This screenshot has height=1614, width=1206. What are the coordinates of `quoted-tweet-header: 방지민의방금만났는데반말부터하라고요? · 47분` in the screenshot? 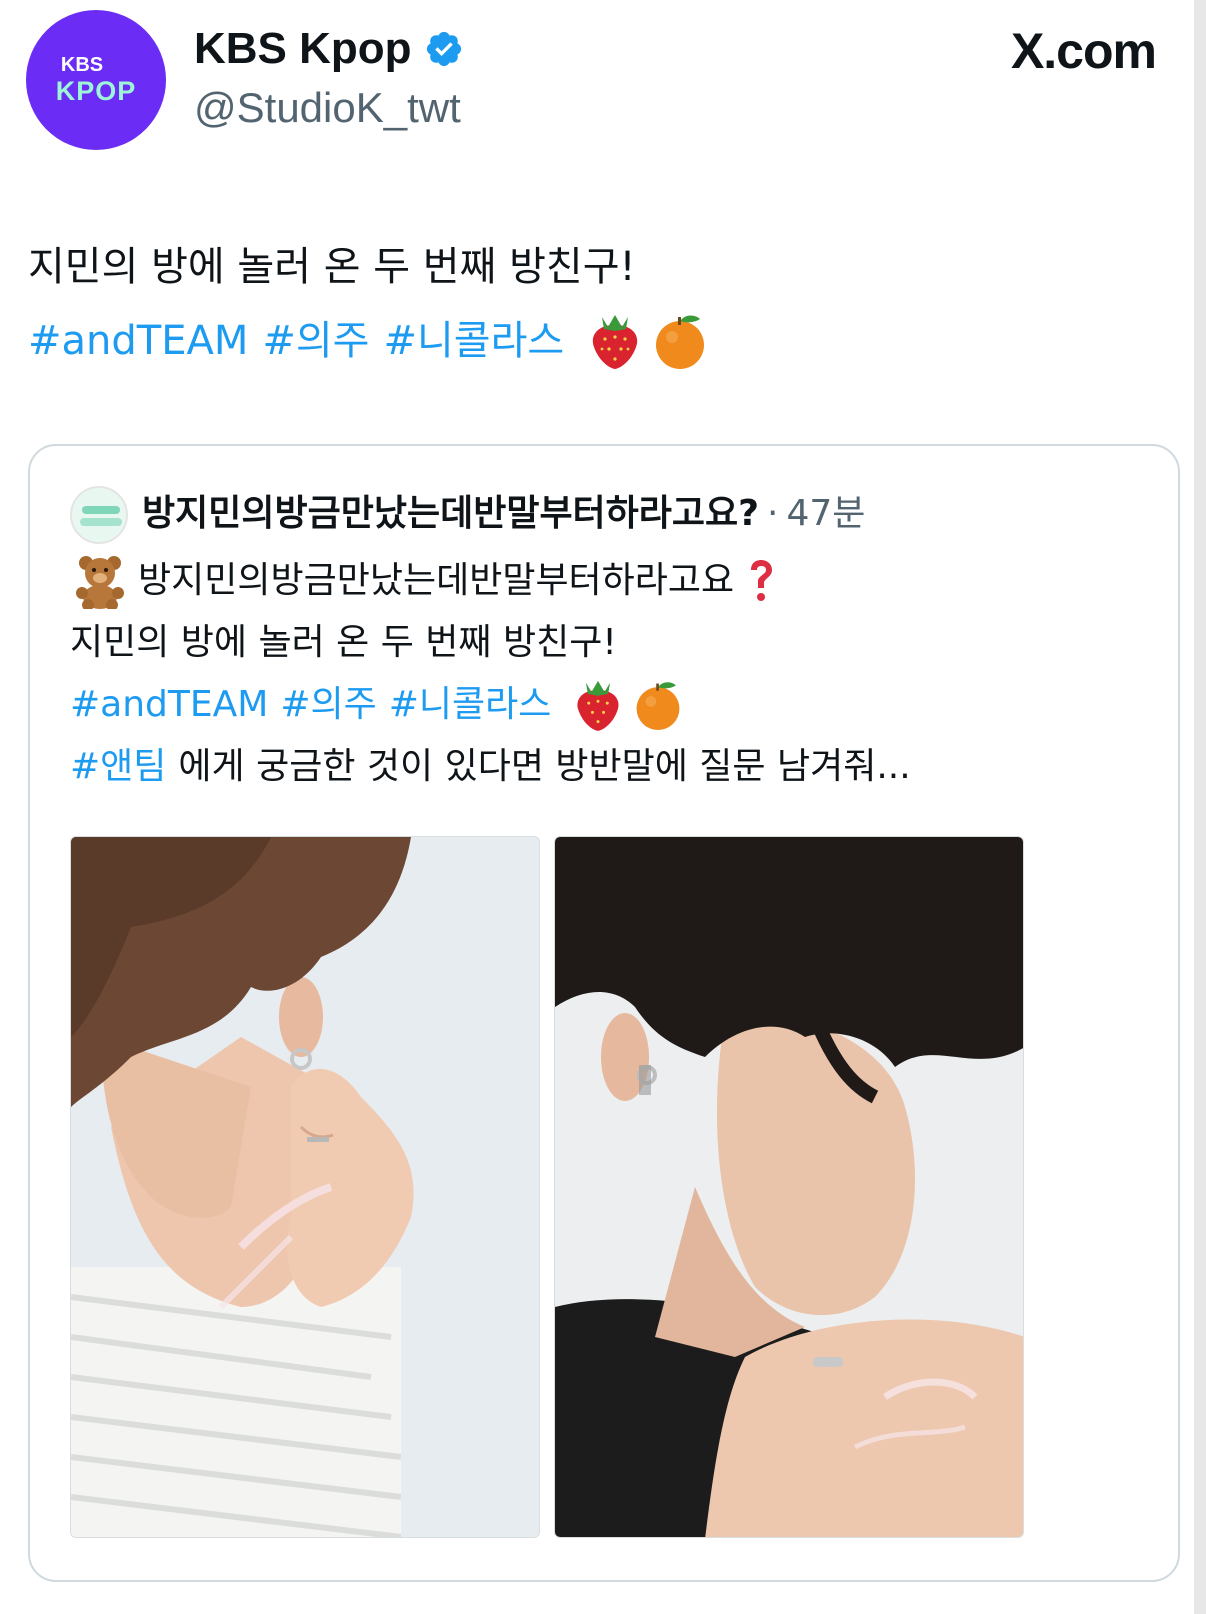 It's located at (503, 510).